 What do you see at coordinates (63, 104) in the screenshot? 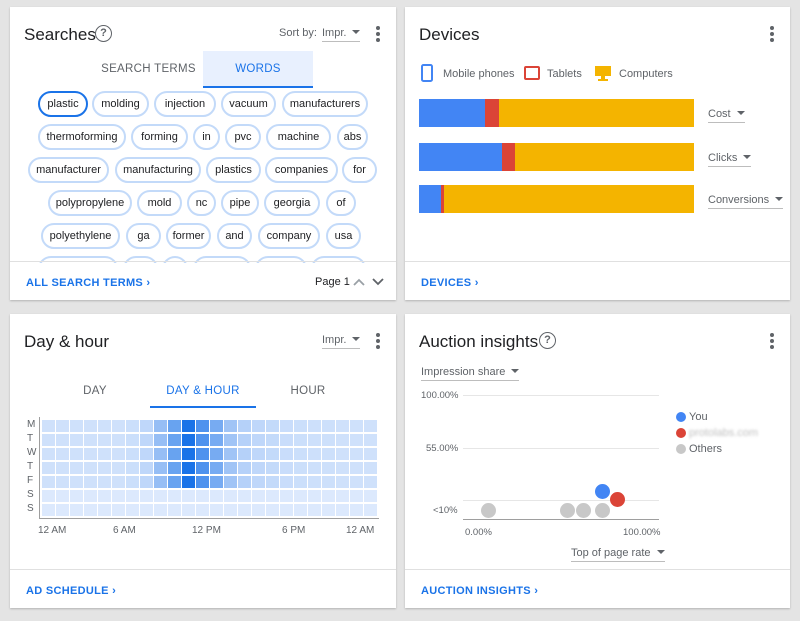
I see `word-chip: plastic` at bounding box center [63, 104].